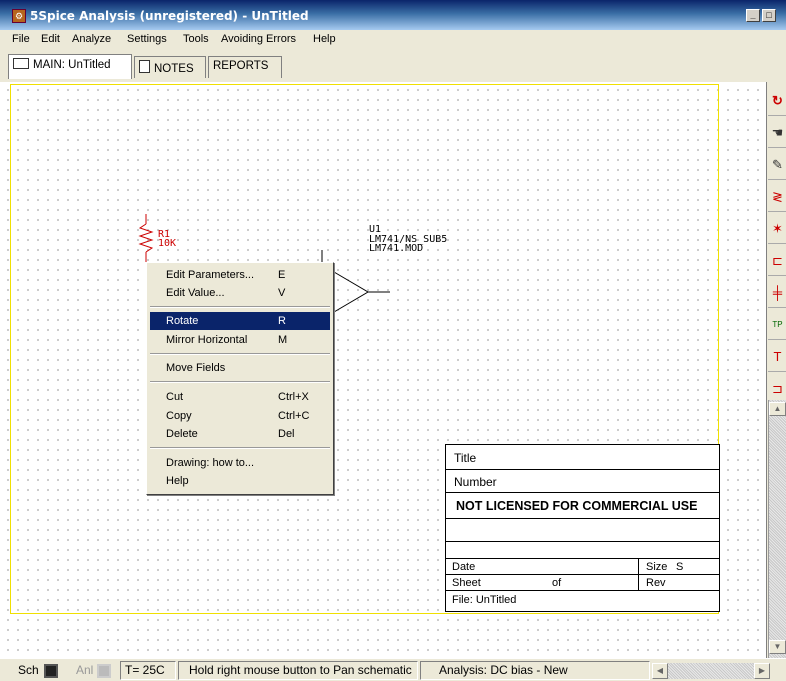 This screenshot has width=786, height=681. What do you see at coordinates (464, 567) in the screenshot?
I see `title-block-date: Date` at bounding box center [464, 567].